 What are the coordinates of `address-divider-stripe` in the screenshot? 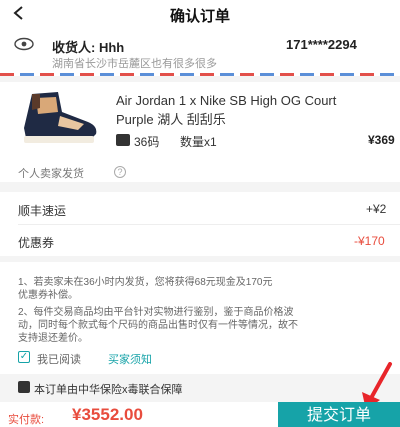 It's located at (200, 74).